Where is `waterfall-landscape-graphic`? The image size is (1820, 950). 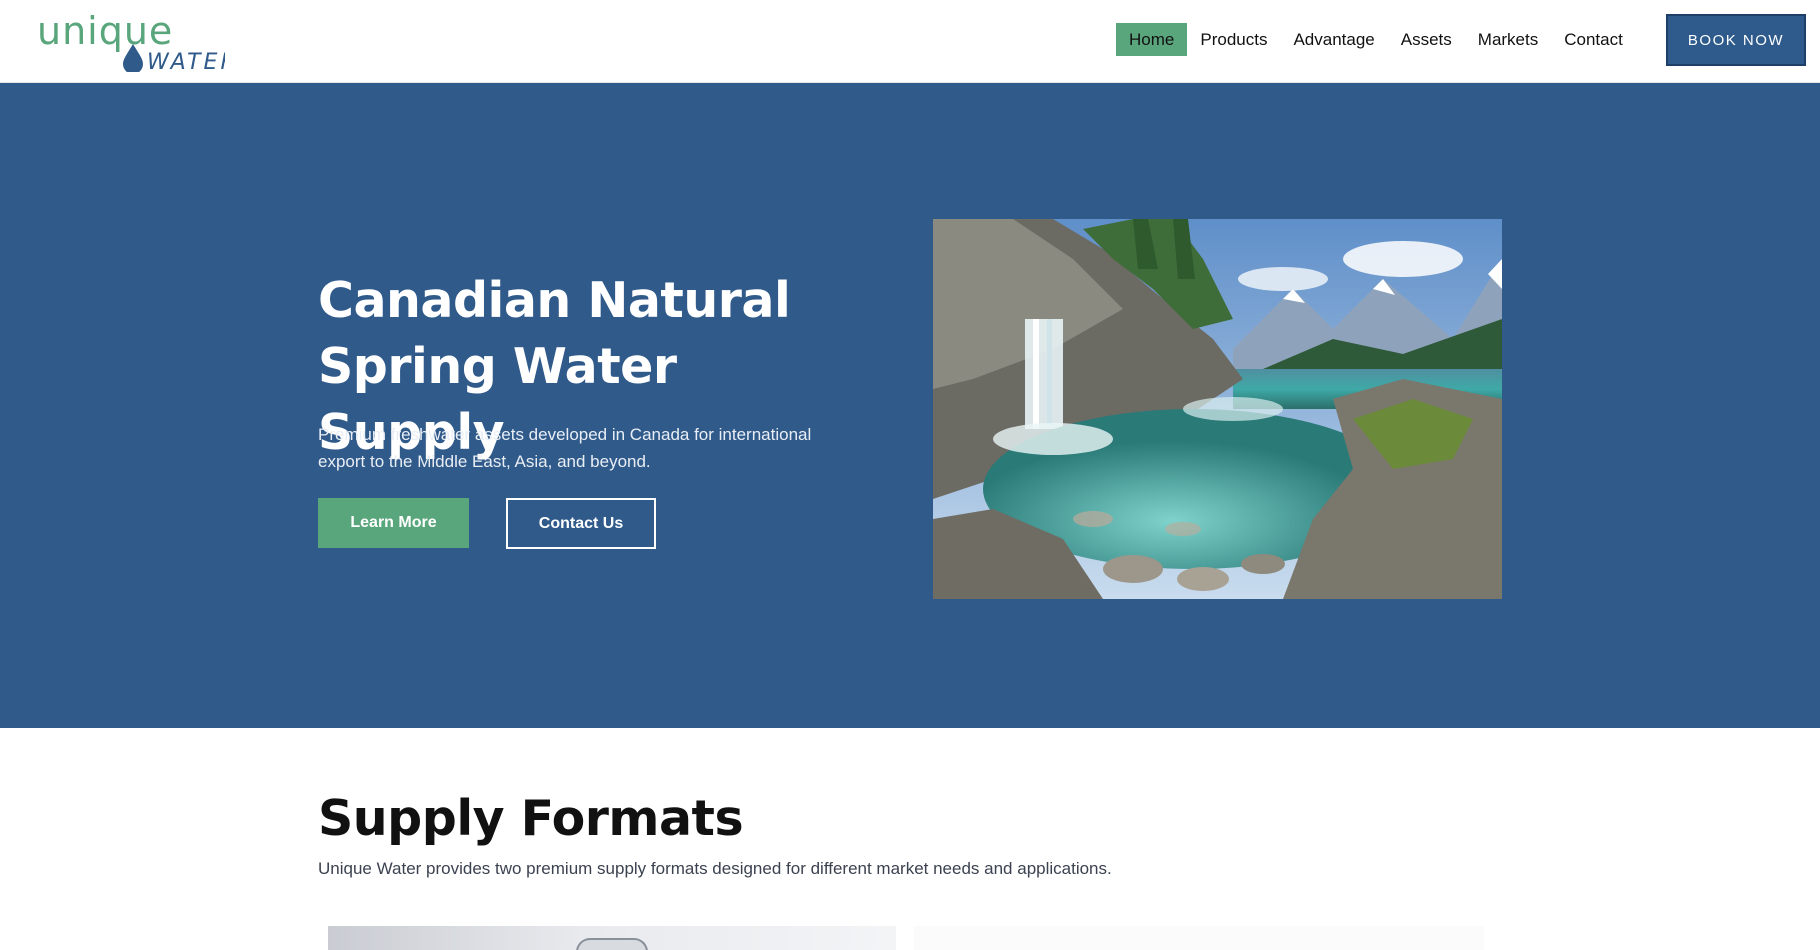
waterfall-landscape-graphic is located at coordinates (1217, 409).